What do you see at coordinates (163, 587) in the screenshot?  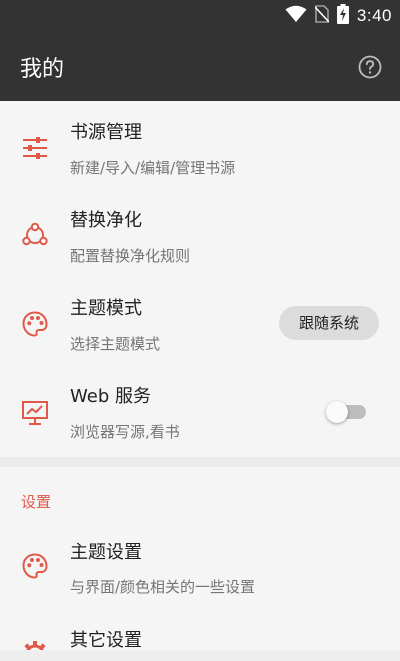 I see `item-subtitle: 与界面/颜色相关的一些设置` at bounding box center [163, 587].